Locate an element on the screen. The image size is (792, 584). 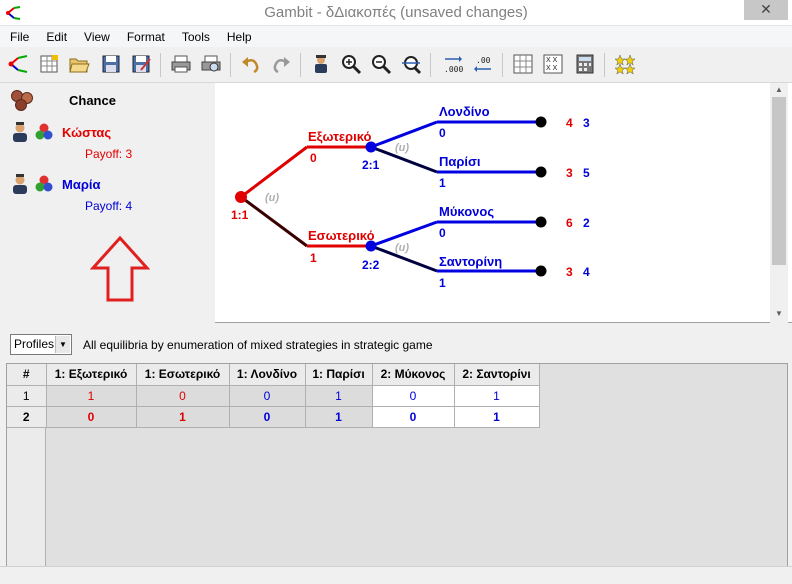
calculator-icon is located at coordinates (585, 64).